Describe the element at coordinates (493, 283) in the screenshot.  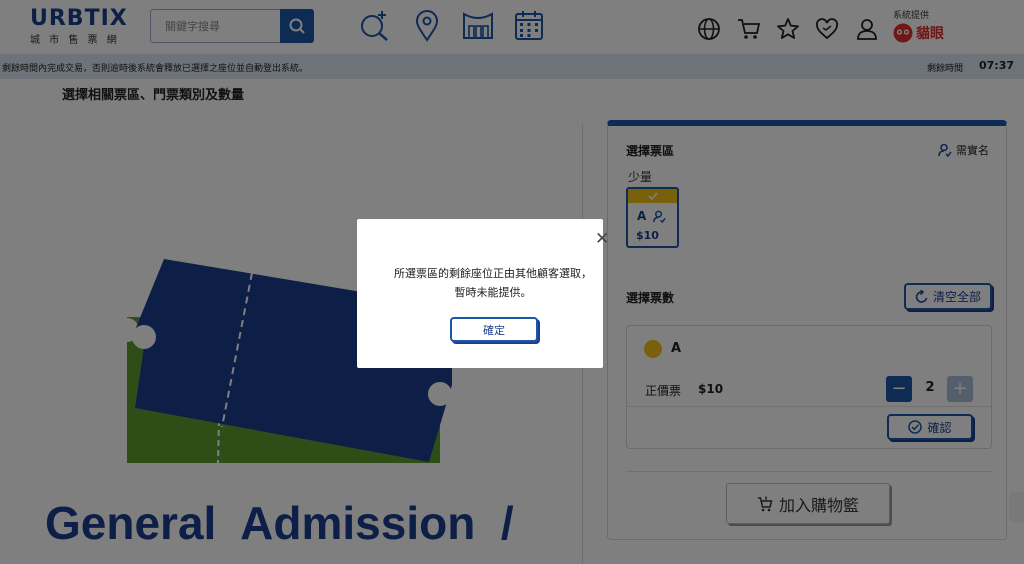
I see `dialog-message: 所選票區的剩餘座位正由其他顧客選取，暫時未能提供。` at that location.